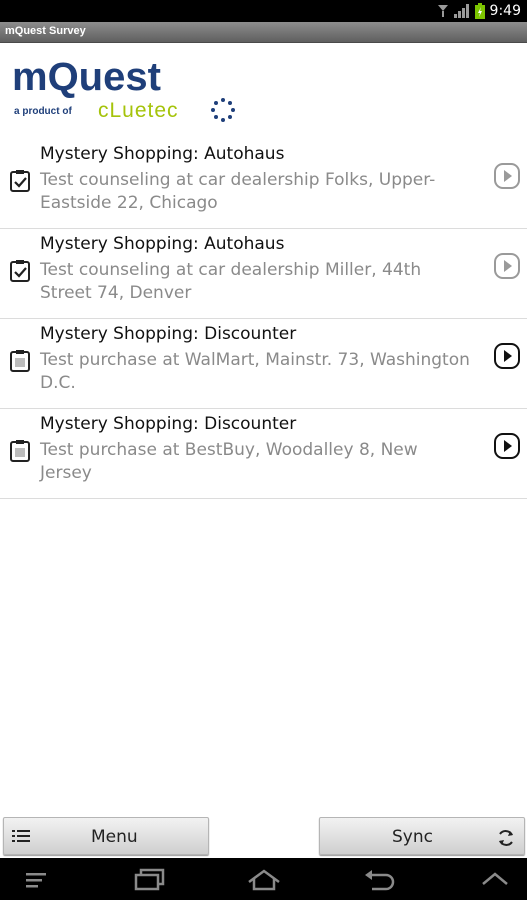  Describe the element at coordinates (38, 880) in the screenshot. I see `menu-icon` at that location.